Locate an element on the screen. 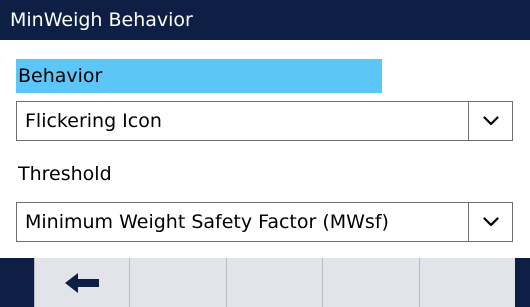 This screenshot has width=530, height=307. behavior-selected-value: Flickering Icon is located at coordinates (93, 121).